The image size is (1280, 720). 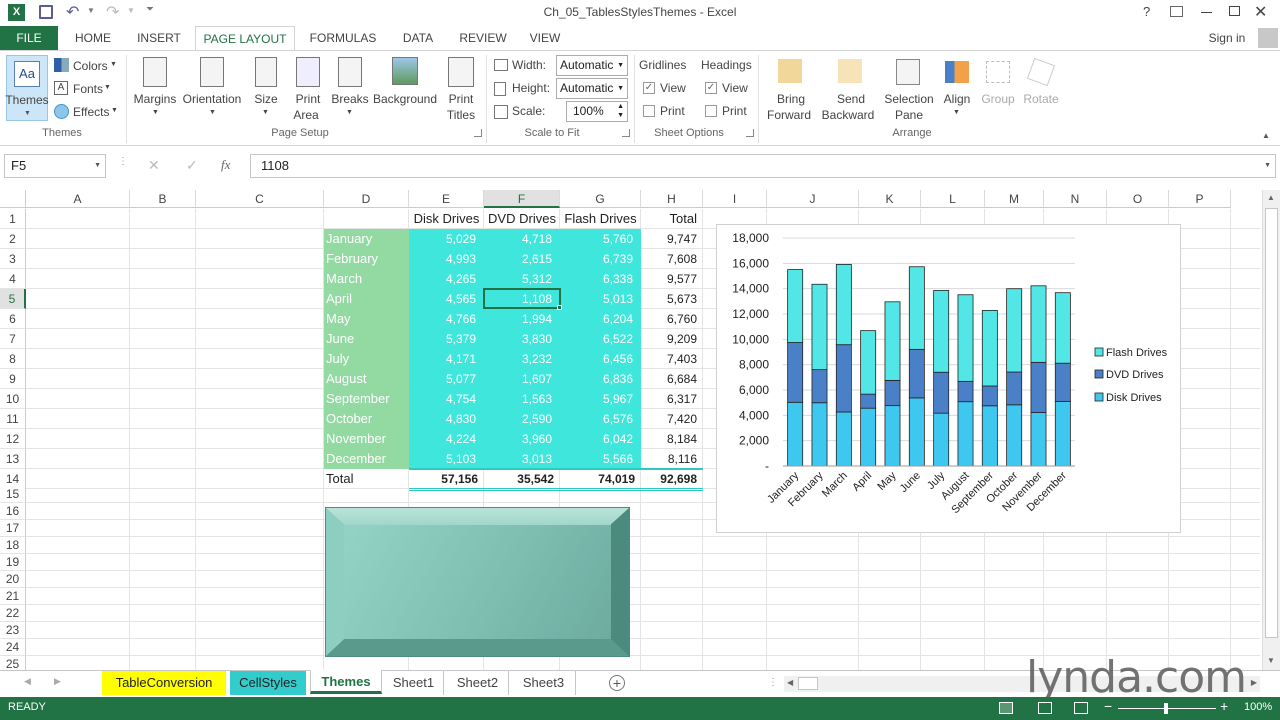 I want to click on column-header-i: I, so click(x=735, y=199).